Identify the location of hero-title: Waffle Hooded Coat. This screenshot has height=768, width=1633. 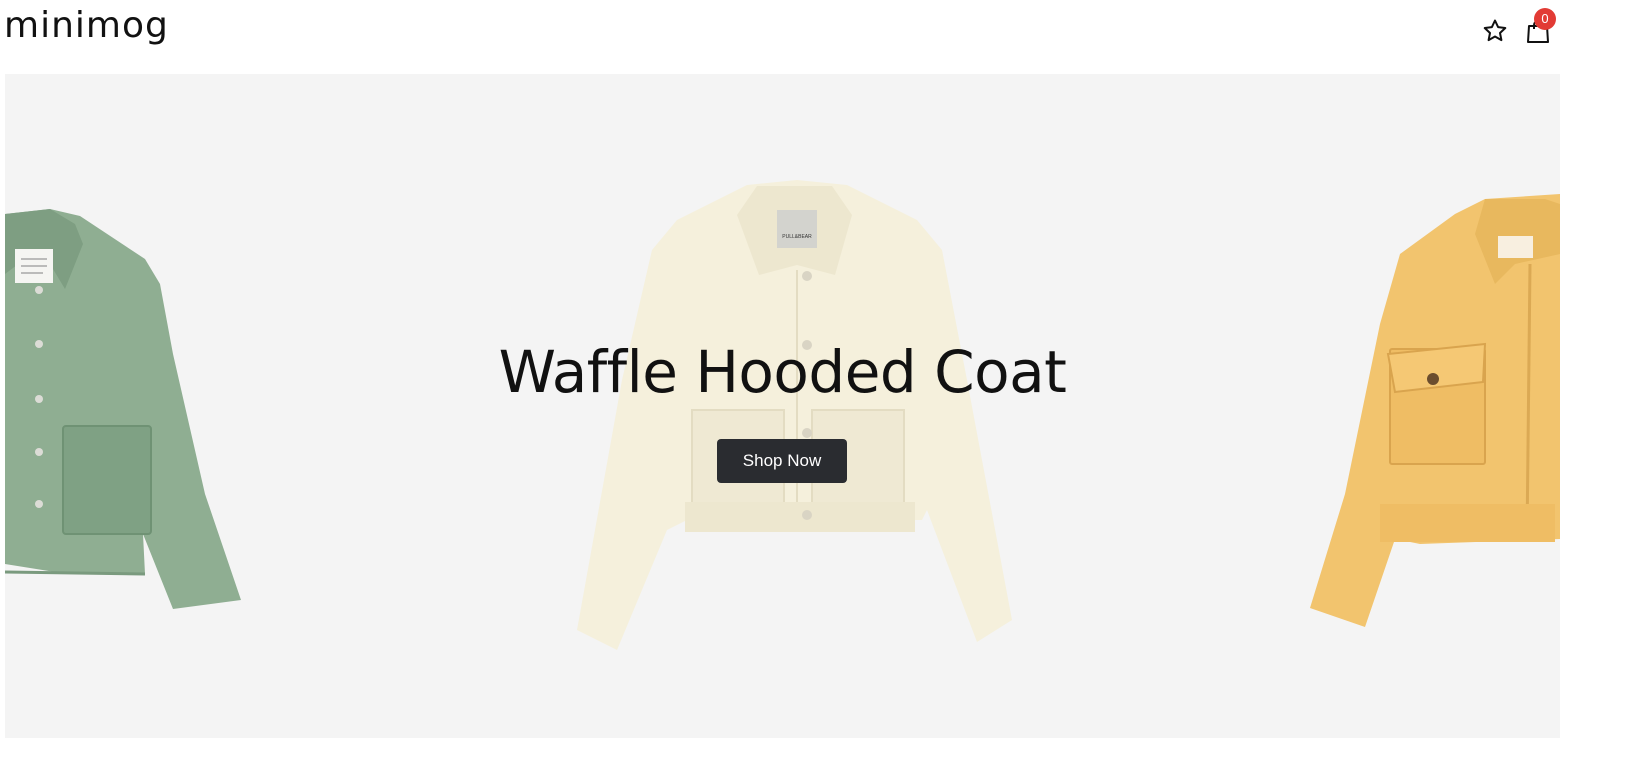
(782, 372).